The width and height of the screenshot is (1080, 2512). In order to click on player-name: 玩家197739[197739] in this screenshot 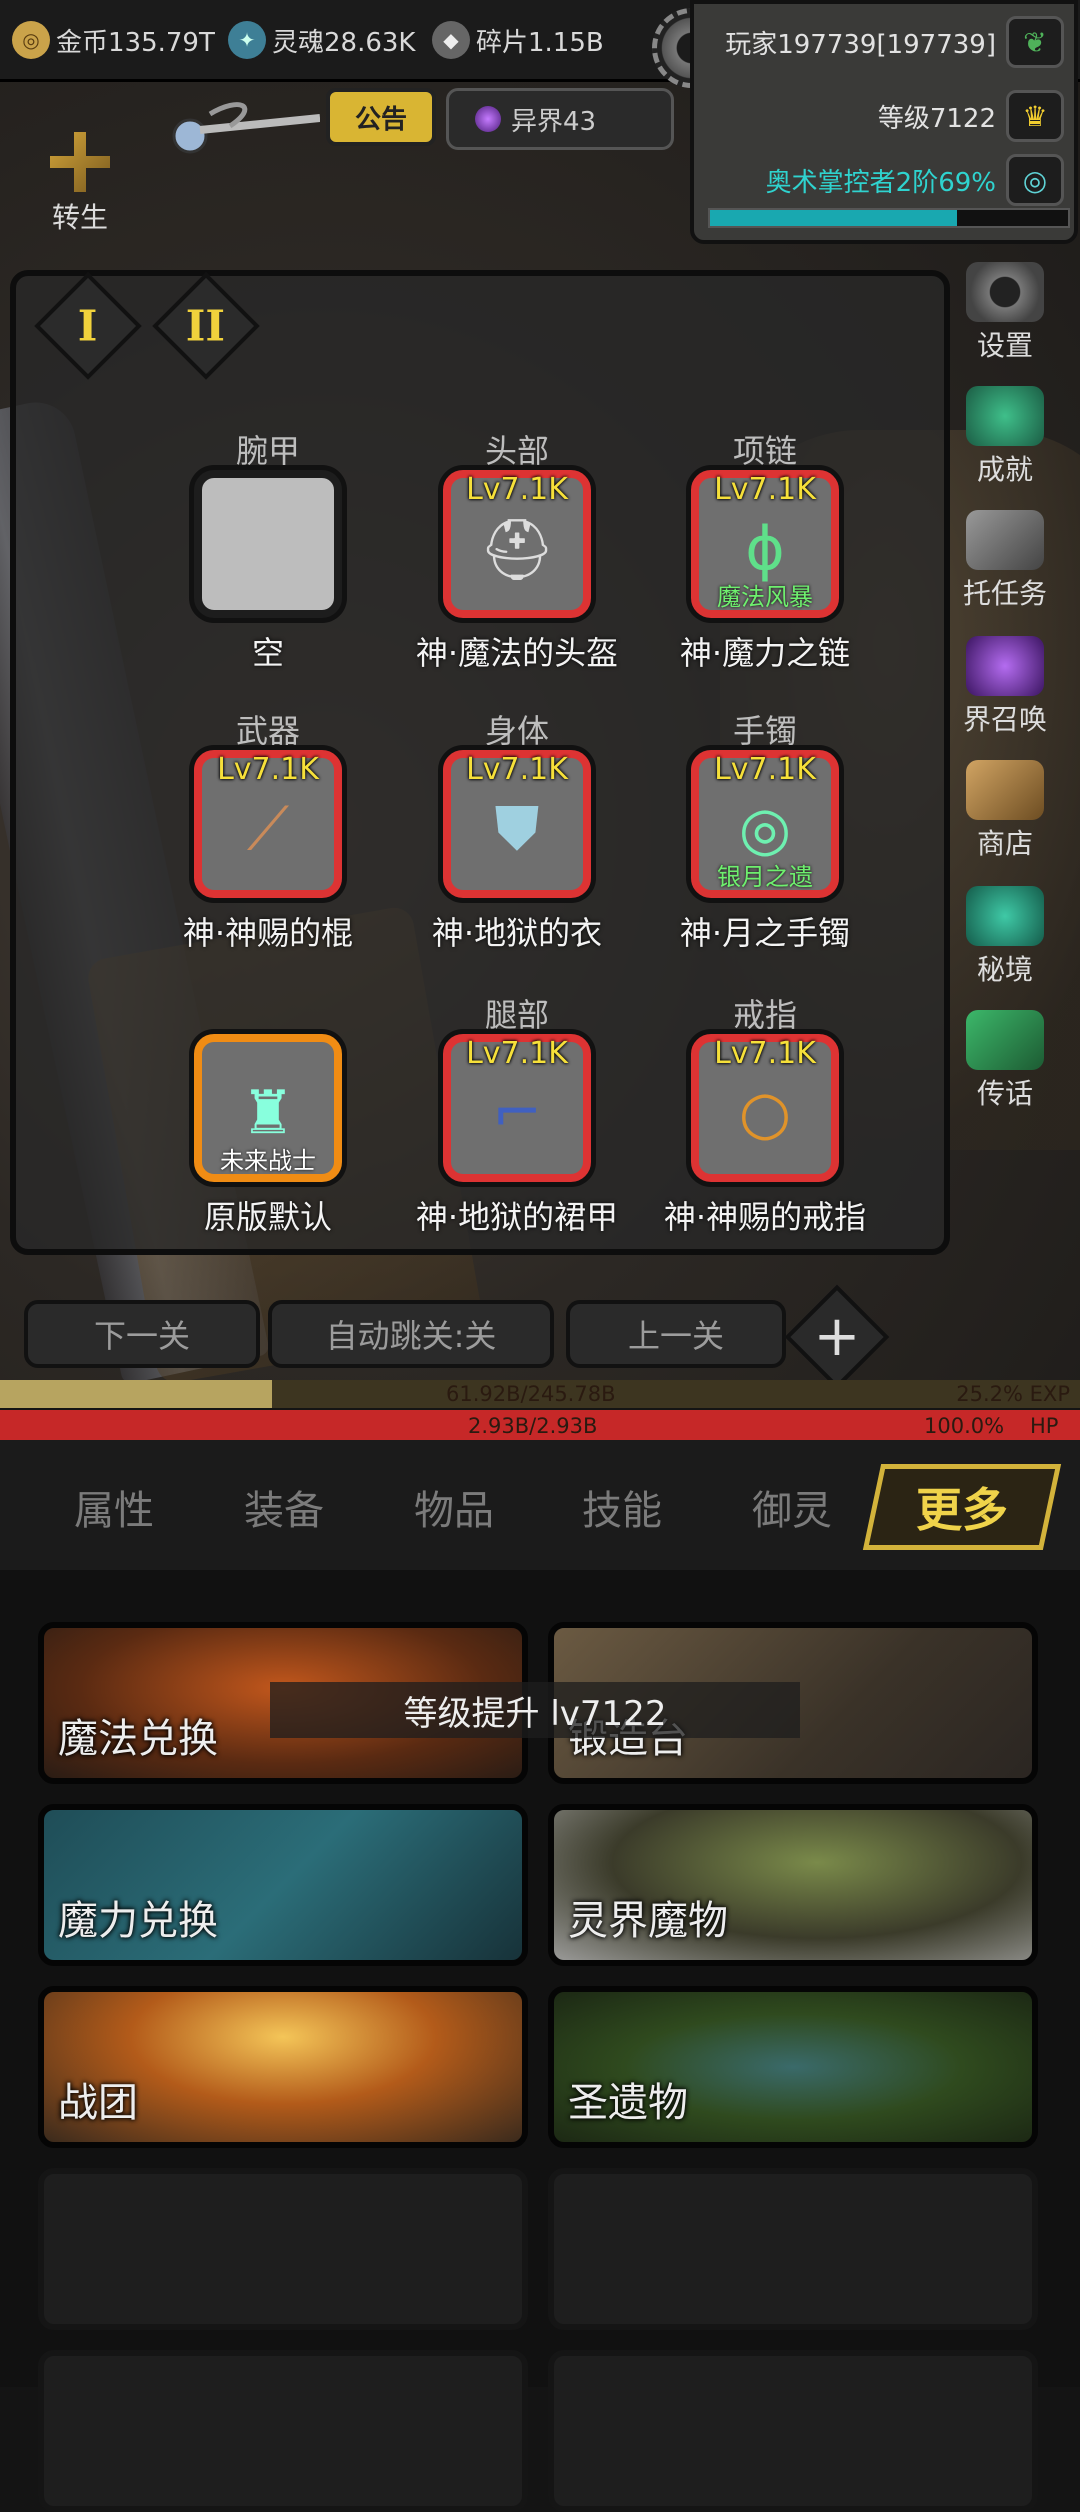, I will do `click(860, 44)`.